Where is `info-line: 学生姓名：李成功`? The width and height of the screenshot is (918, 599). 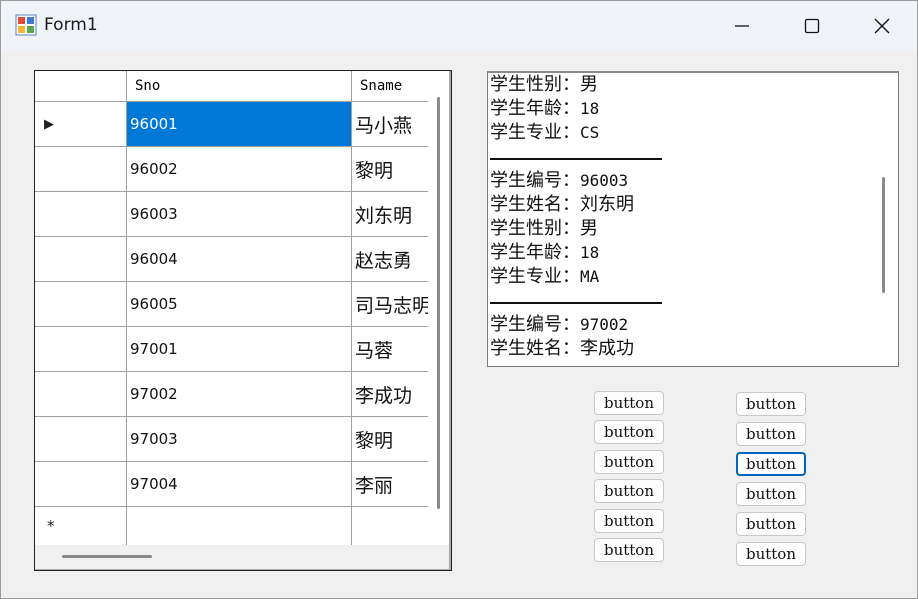 info-line: 学生姓名：李成功 is located at coordinates (680, 349).